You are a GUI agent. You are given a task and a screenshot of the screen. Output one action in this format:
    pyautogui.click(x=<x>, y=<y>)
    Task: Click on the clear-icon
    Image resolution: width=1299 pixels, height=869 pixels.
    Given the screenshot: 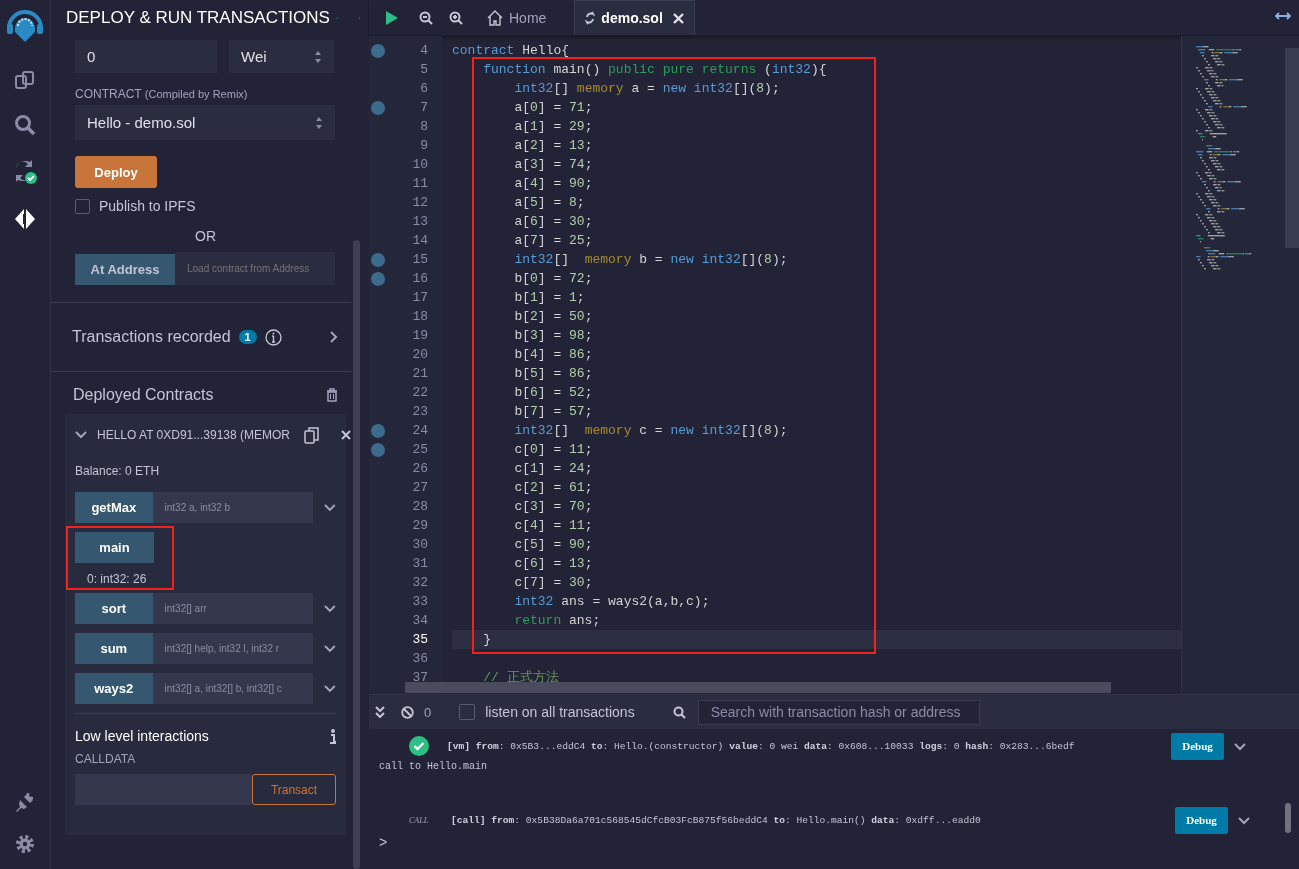 What is the action you would take?
    pyautogui.click(x=407, y=712)
    